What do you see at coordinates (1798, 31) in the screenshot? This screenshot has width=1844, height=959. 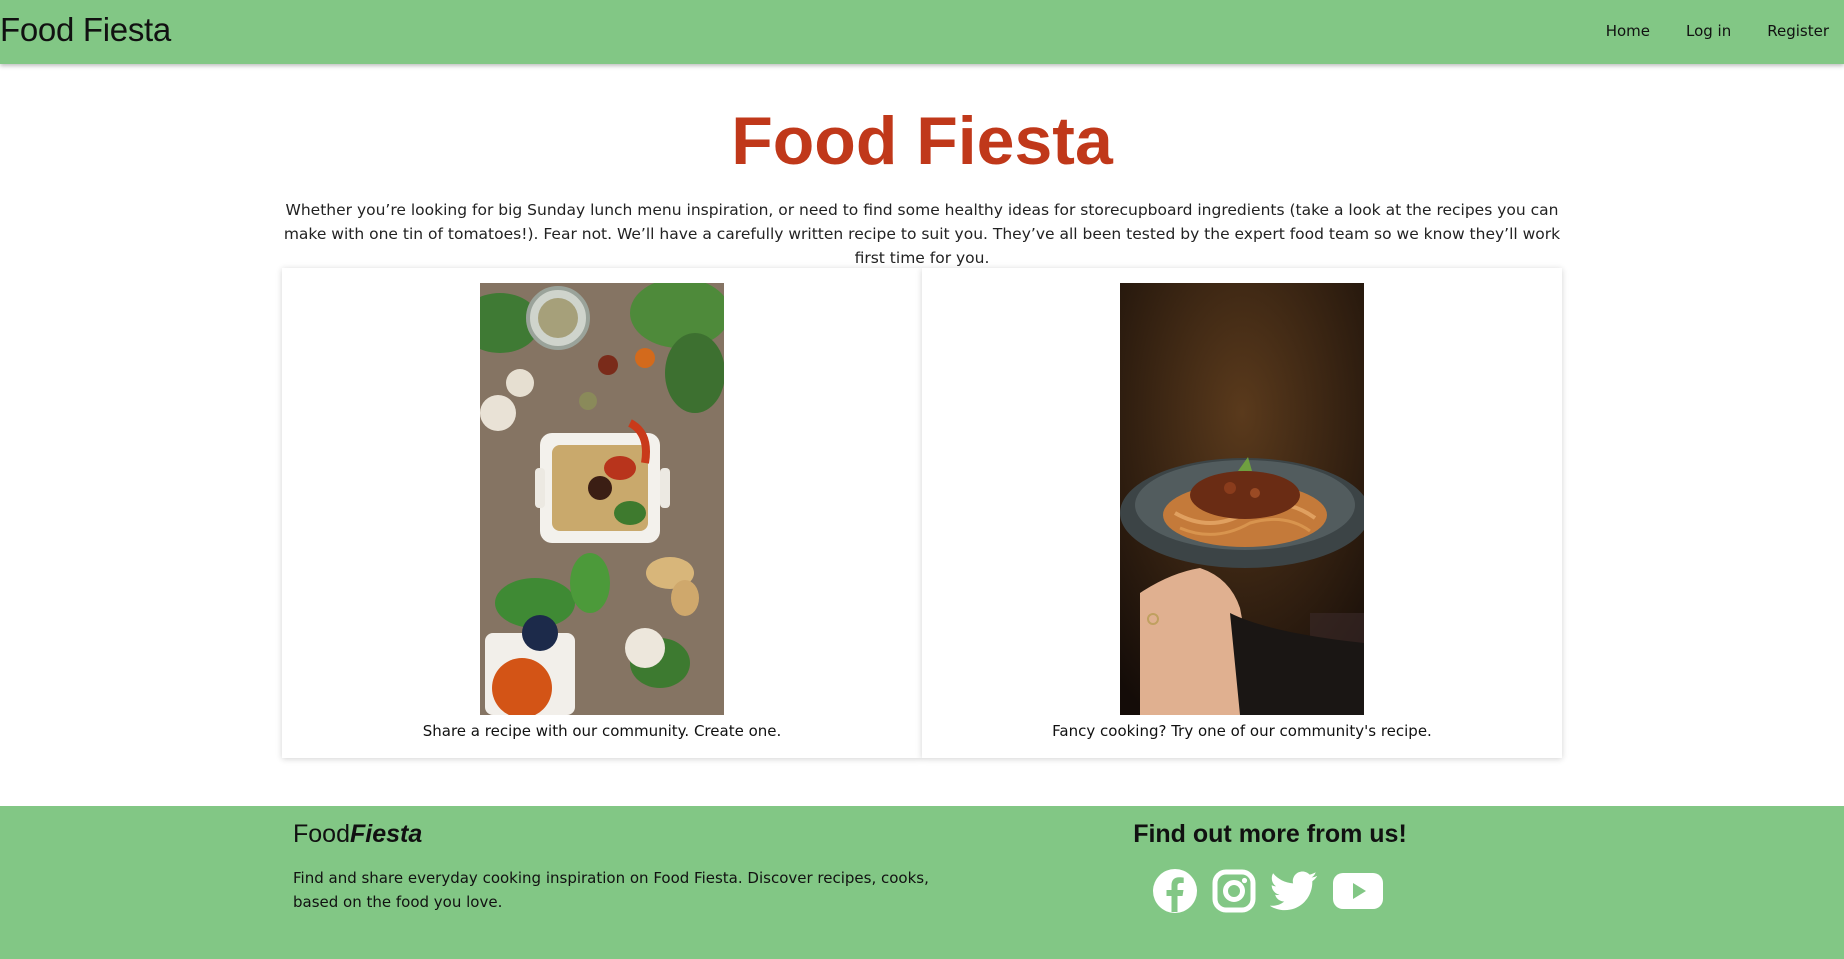 I see `nav-register-link: Register` at bounding box center [1798, 31].